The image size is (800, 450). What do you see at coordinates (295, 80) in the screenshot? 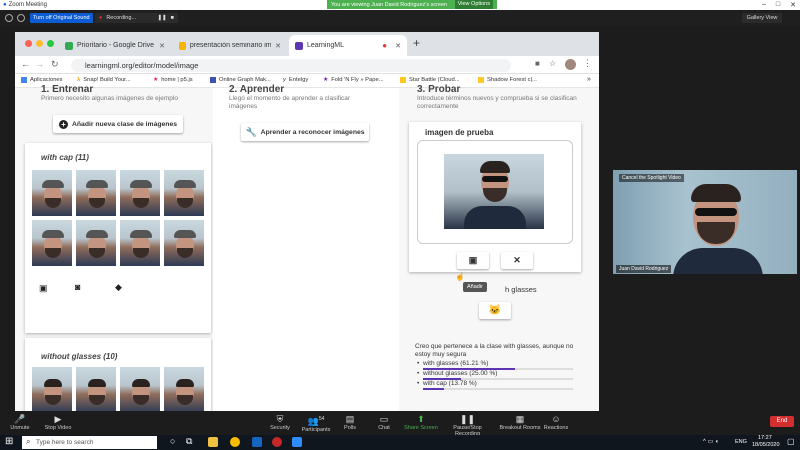
I see `bookmark-item: y Entelgy` at bounding box center [295, 80].